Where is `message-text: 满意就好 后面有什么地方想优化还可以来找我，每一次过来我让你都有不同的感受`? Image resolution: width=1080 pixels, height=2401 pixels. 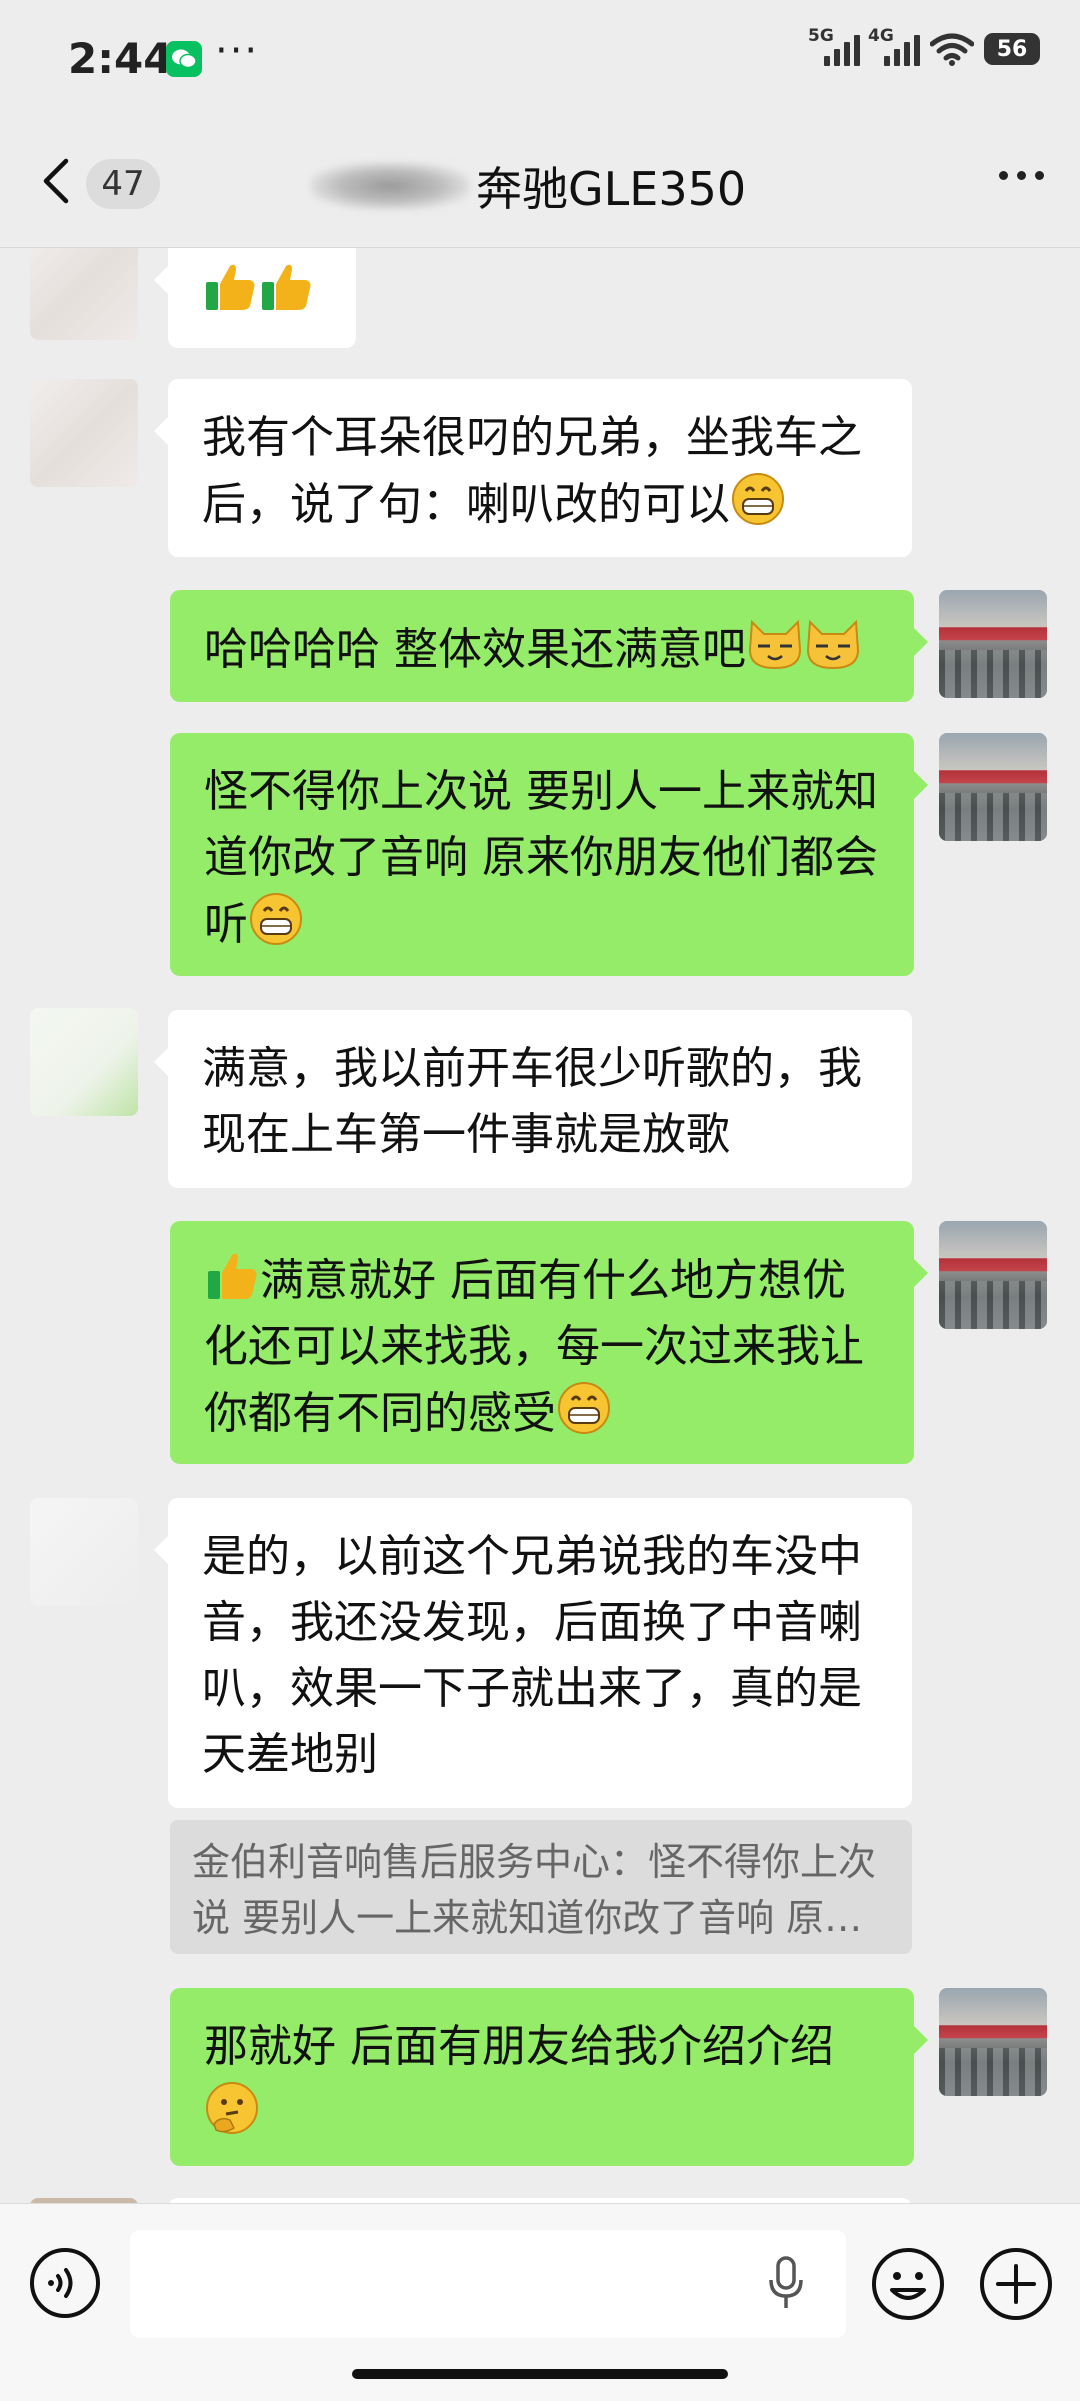 message-text: 满意就好 后面有什么地方想优化还可以来找我，每一次过来我让你都有不同的感受 is located at coordinates (534, 1347).